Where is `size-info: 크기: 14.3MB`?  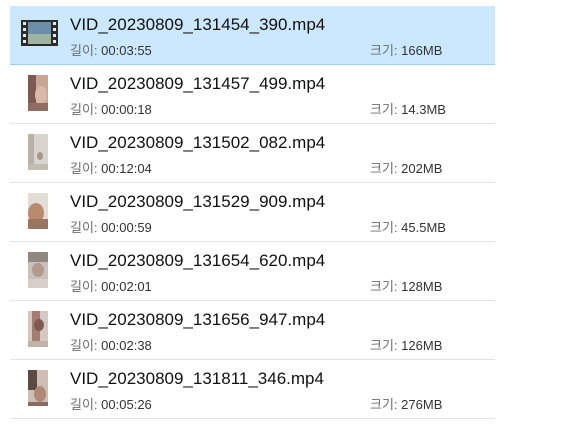 size-info: 크기: 14.3MB is located at coordinates (408, 108).